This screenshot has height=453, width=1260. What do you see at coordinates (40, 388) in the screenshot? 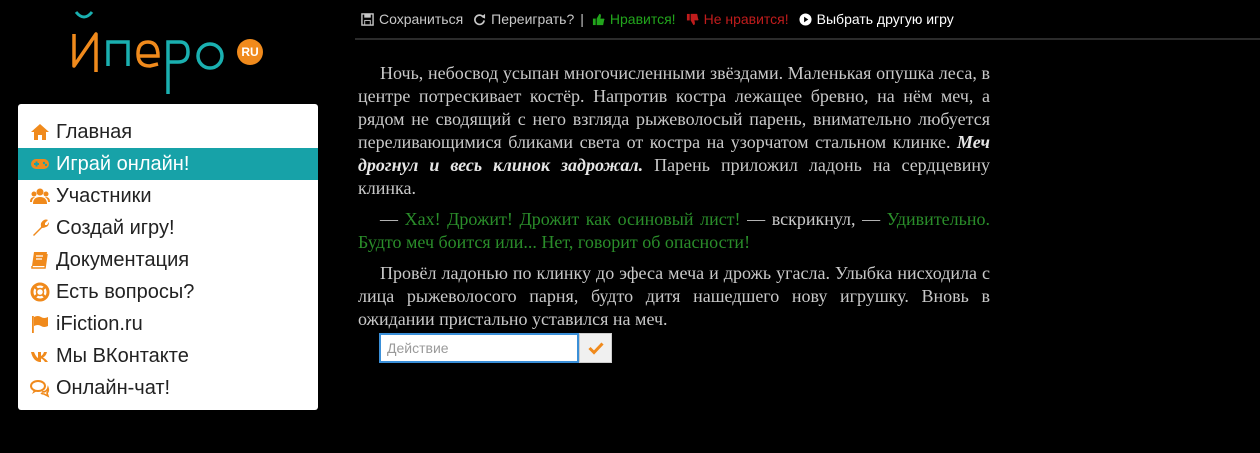
I see `chat-icon` at bounding box center [40, 388].